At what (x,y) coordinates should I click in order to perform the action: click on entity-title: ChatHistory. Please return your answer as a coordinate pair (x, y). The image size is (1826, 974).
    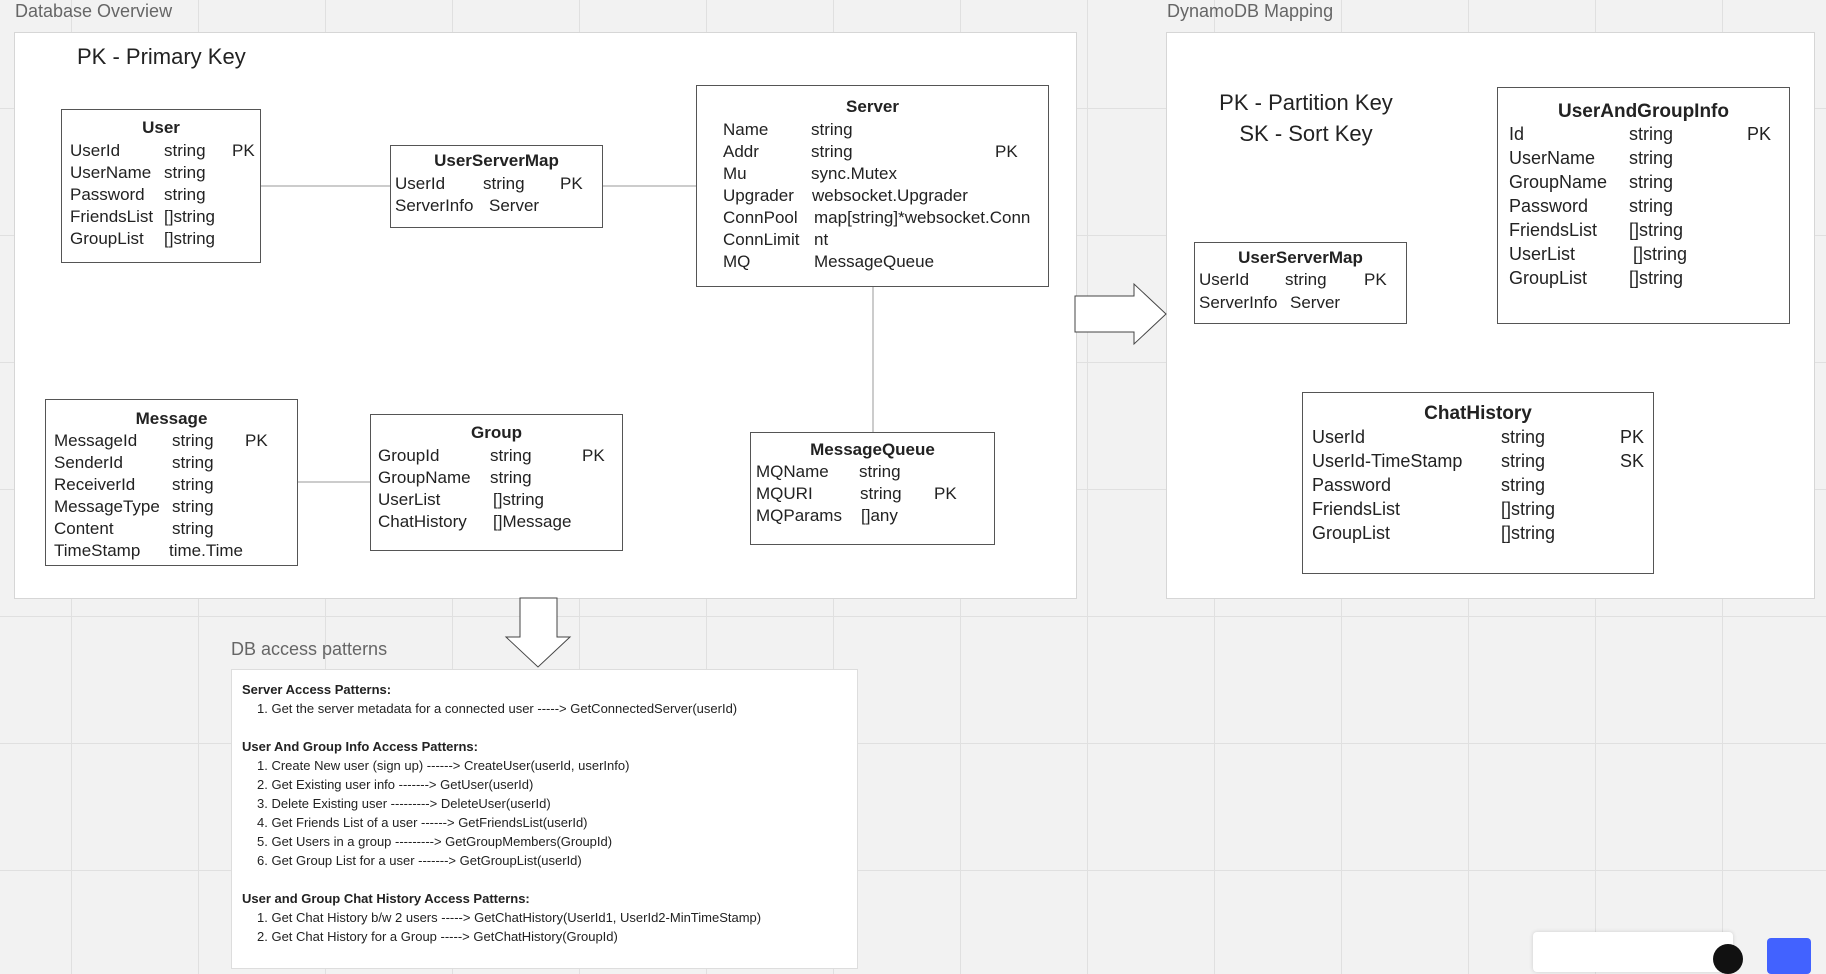
    Looking at the image, I should click on (1478, 413).